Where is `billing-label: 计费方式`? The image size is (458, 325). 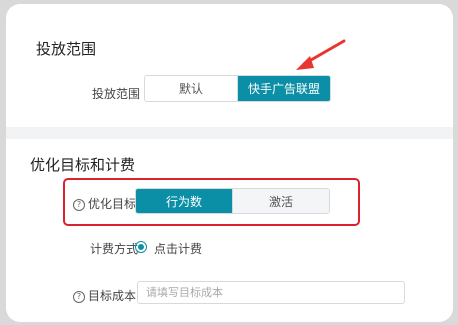 billing-label: 计费方式 is located at coordinates (114, 249).